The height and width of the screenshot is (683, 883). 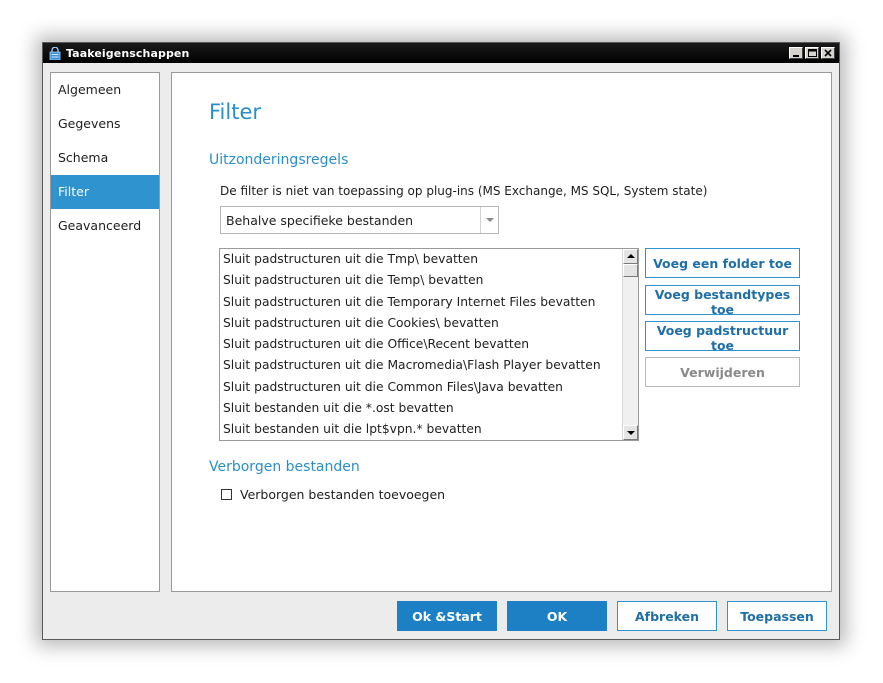 I want to click on window-title: Taakeigenschappen, so click(x=128, y=53).